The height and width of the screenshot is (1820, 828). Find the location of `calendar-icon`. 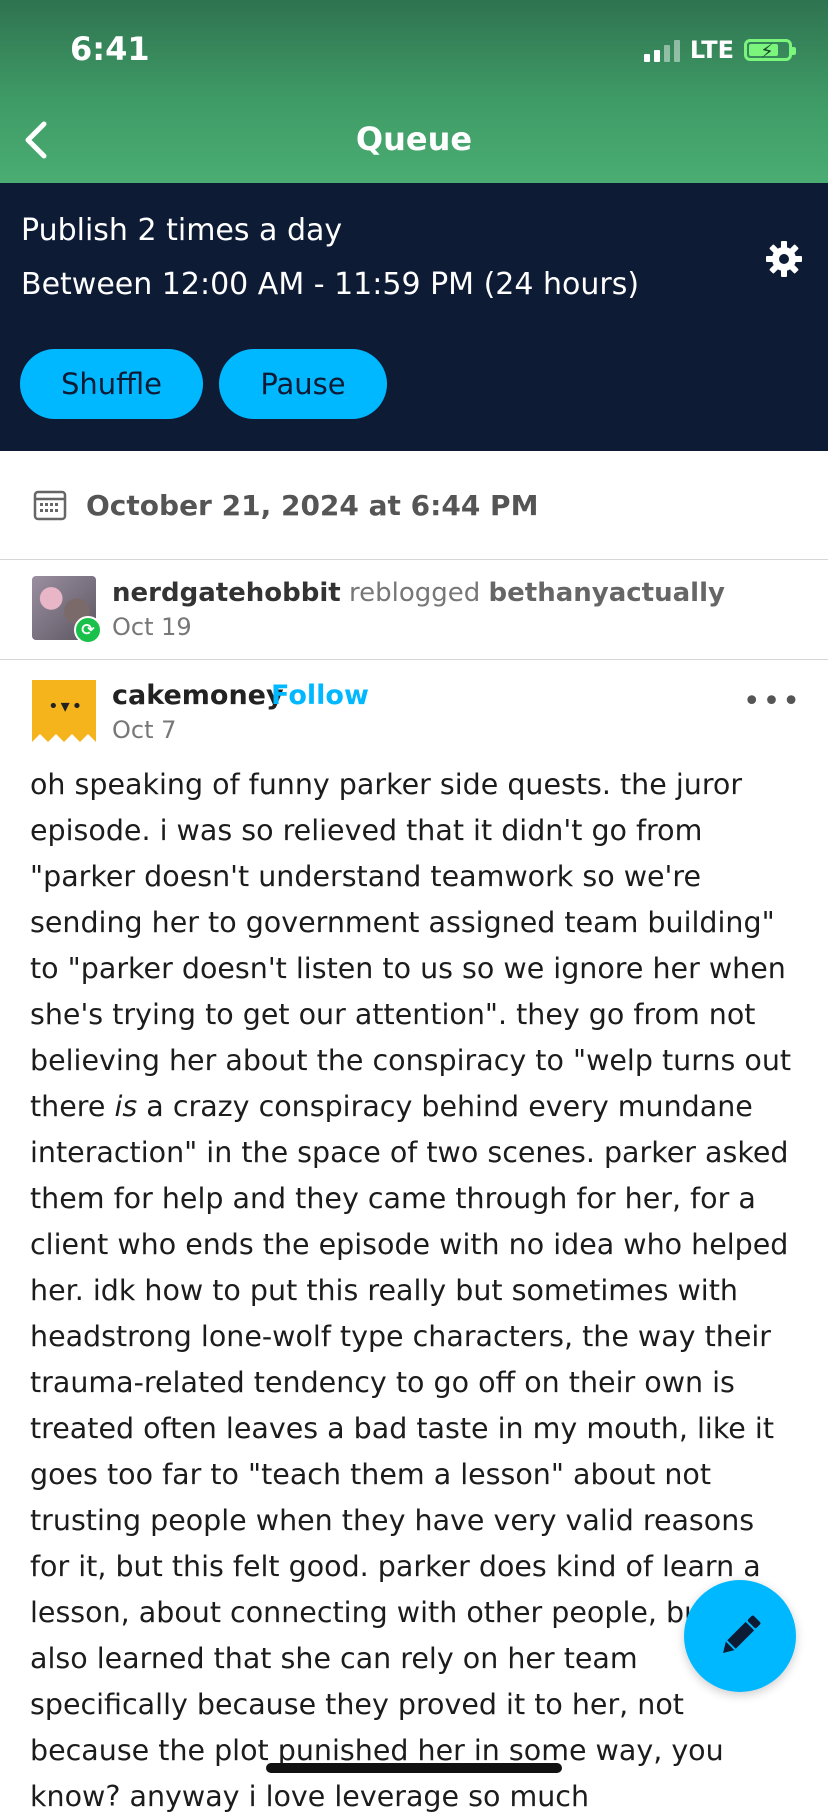

calendar-icon is located at coordinates (50, 505).